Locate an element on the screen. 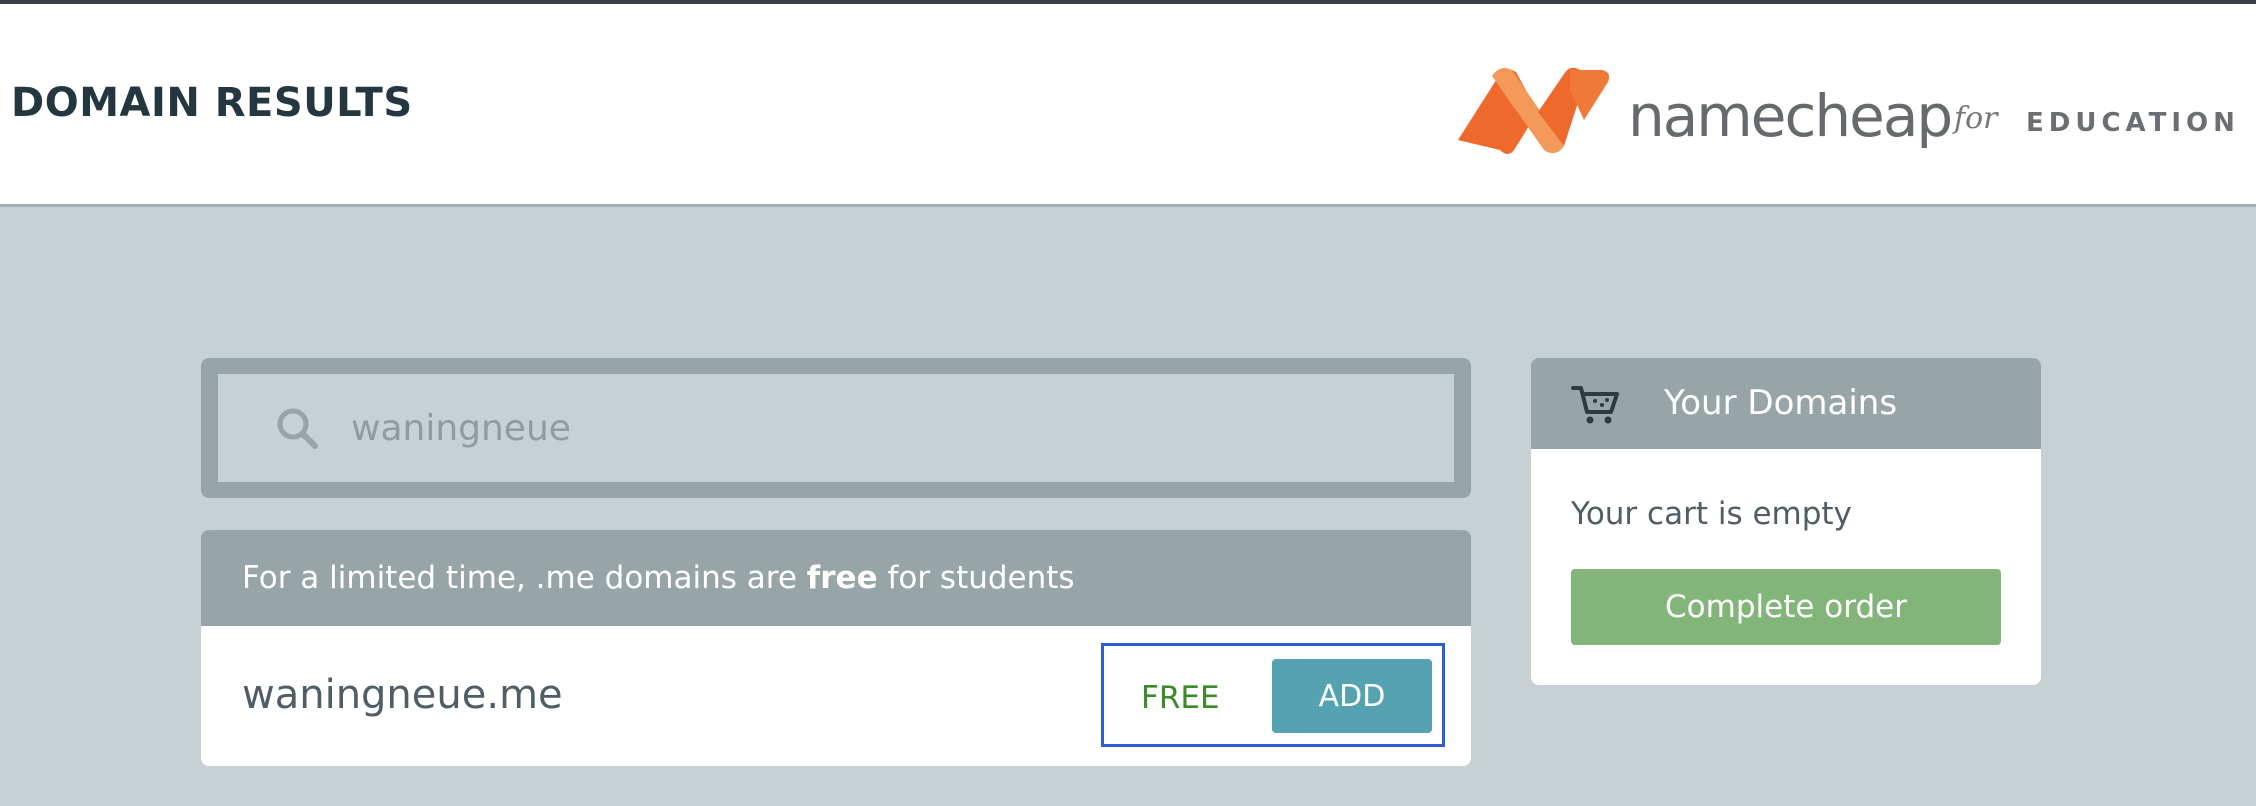 The image size is (2256, 806). result-row: waningneue.me FREE ADD is located at coordinates (836, 696).